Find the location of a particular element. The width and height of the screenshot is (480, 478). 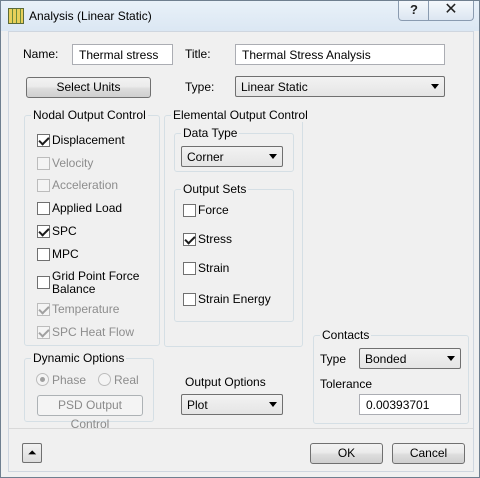

temperature-label: Temperature is located at coordinates (86, 309).